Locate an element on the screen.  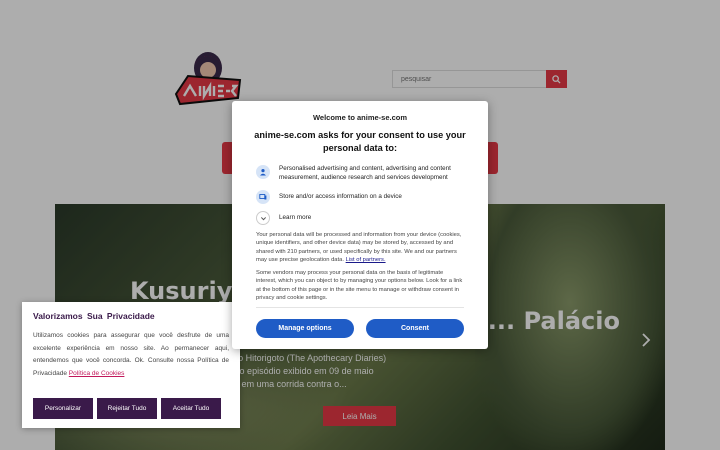
cookie-banner-title: Valorizamos Sua Privacidade is located at coordinates (94, 316).